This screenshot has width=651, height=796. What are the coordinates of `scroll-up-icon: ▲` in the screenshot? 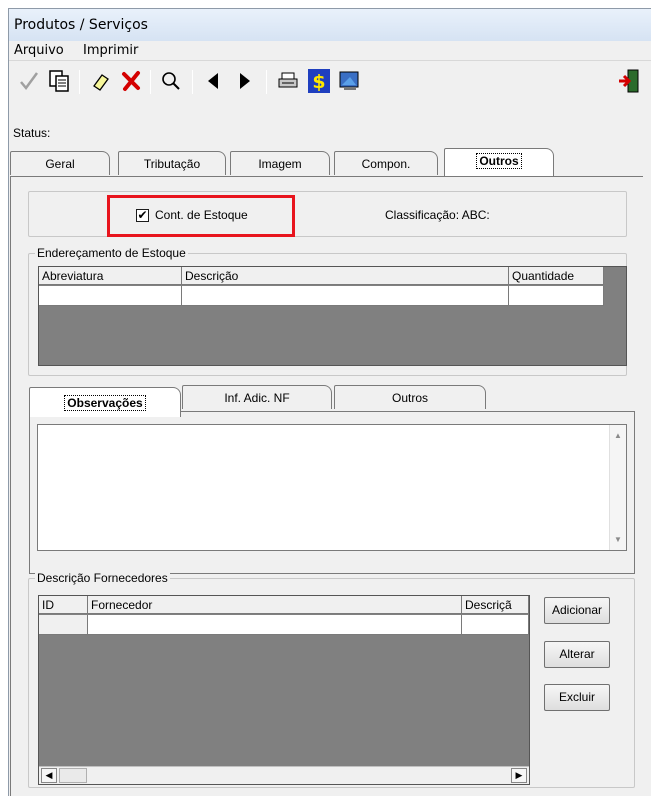 It's located at (618, 435).